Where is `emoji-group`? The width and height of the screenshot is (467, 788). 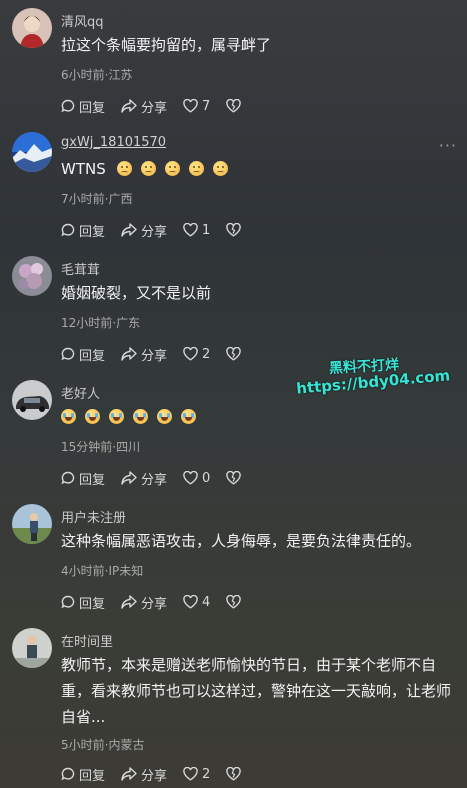
emoji-group is located at coordinates (176, 169).